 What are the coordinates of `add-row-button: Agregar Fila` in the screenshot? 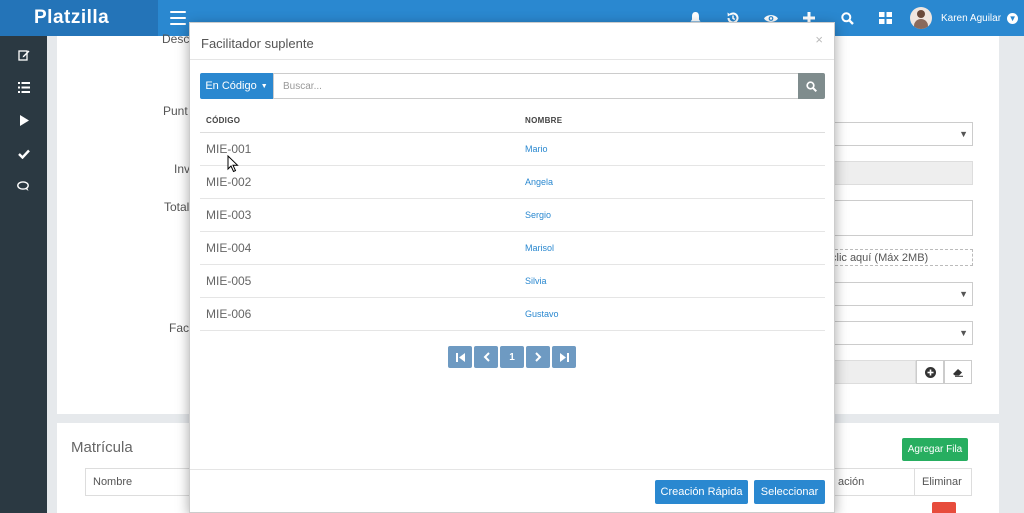 It's located at (935, 449).